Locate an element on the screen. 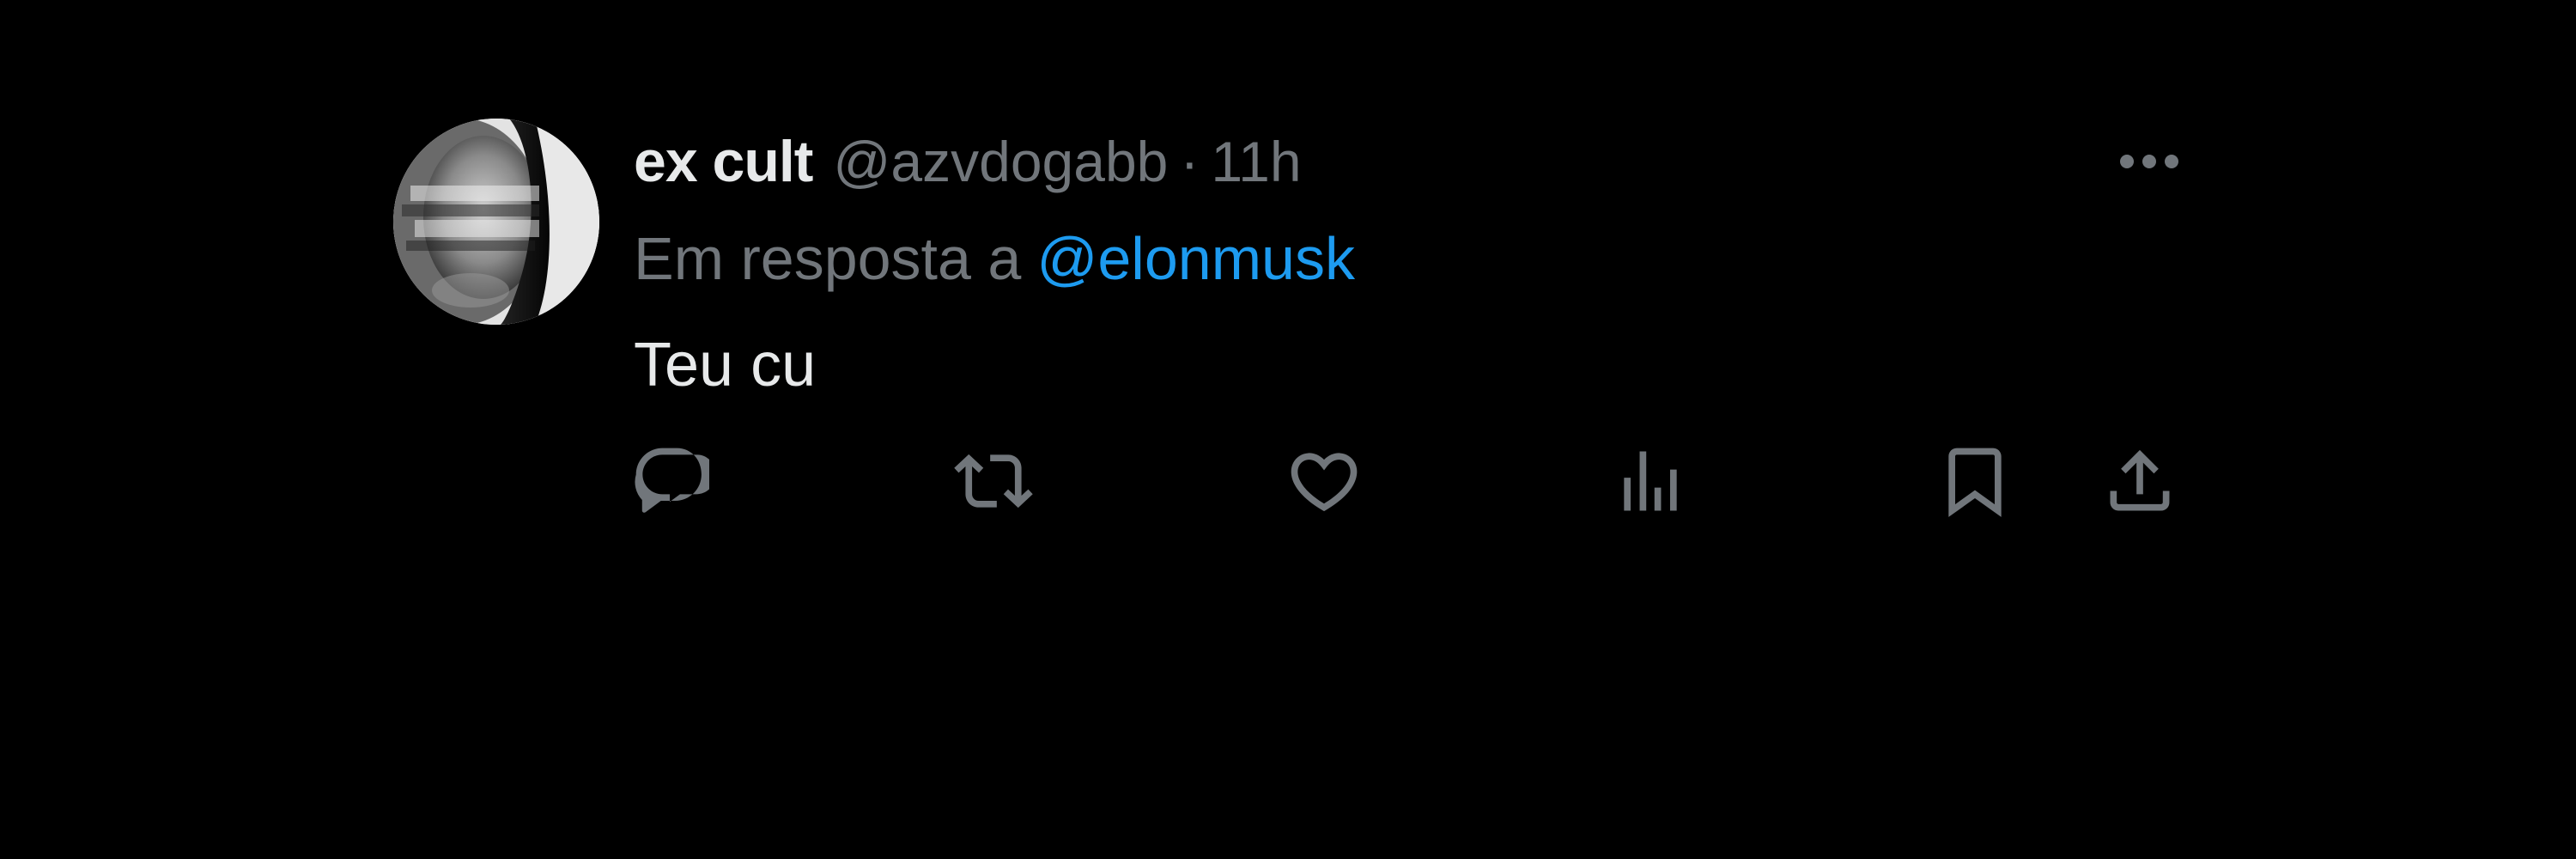 The height and width of the screenshot is (859, 2576). share-icon is located at coordinates (2140, 480).